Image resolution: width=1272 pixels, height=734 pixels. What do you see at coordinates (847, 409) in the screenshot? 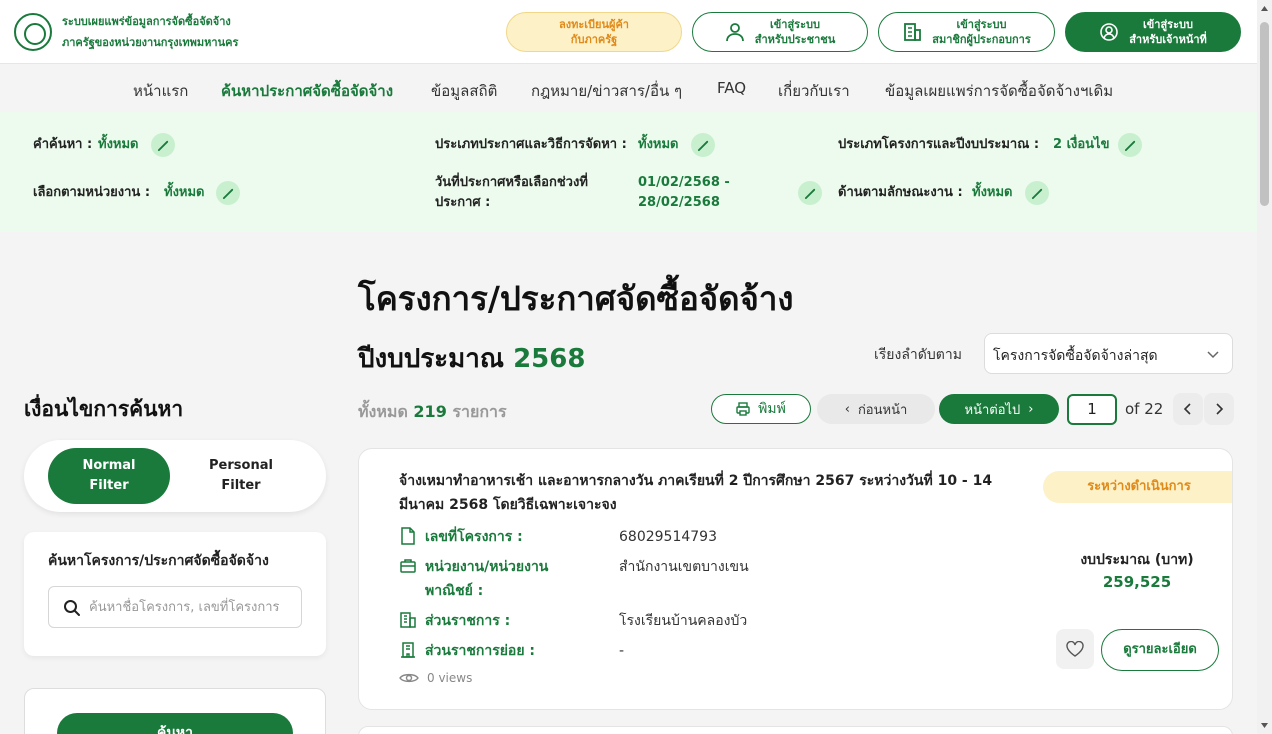
I see `chevron-left-icon: ‹` at bounding box center [847, 409].